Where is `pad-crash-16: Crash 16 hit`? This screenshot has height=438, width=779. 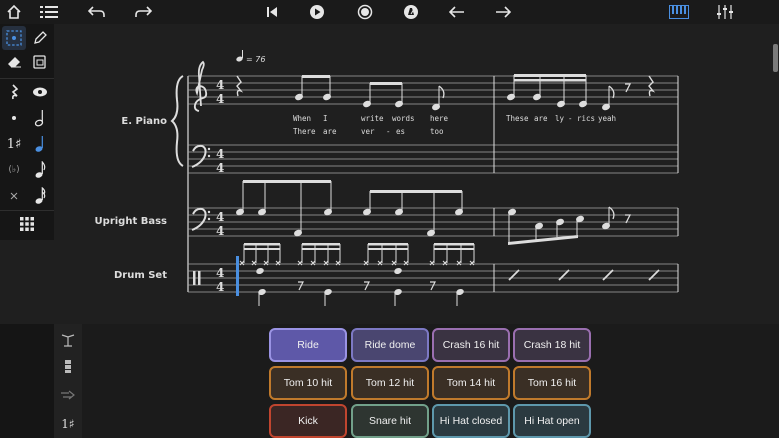
pad-crash-16: Crash 16 hit is located at coordinates (471, 345).